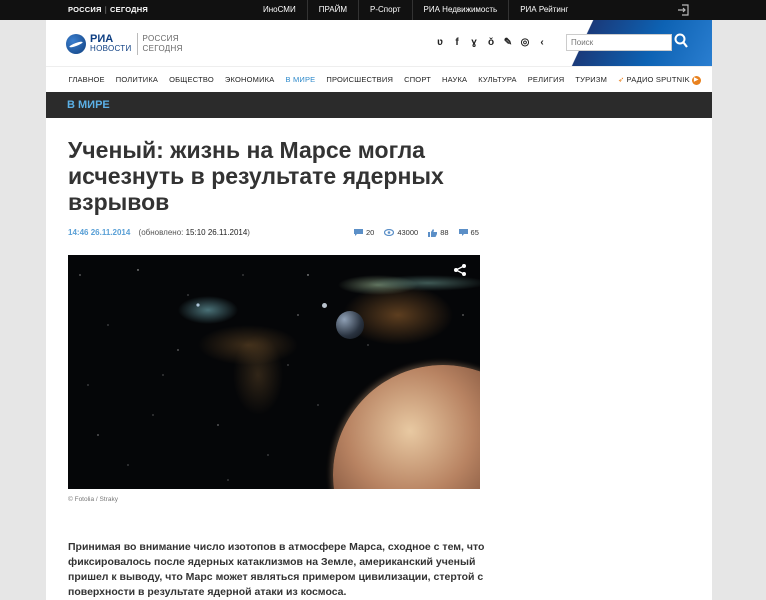 The width and height of the screenshot is (766, 600). I want to click on ria-logo: РИА НОВОСТИ РОССИЯ СЕГОДНЯ, so click(124, 44).